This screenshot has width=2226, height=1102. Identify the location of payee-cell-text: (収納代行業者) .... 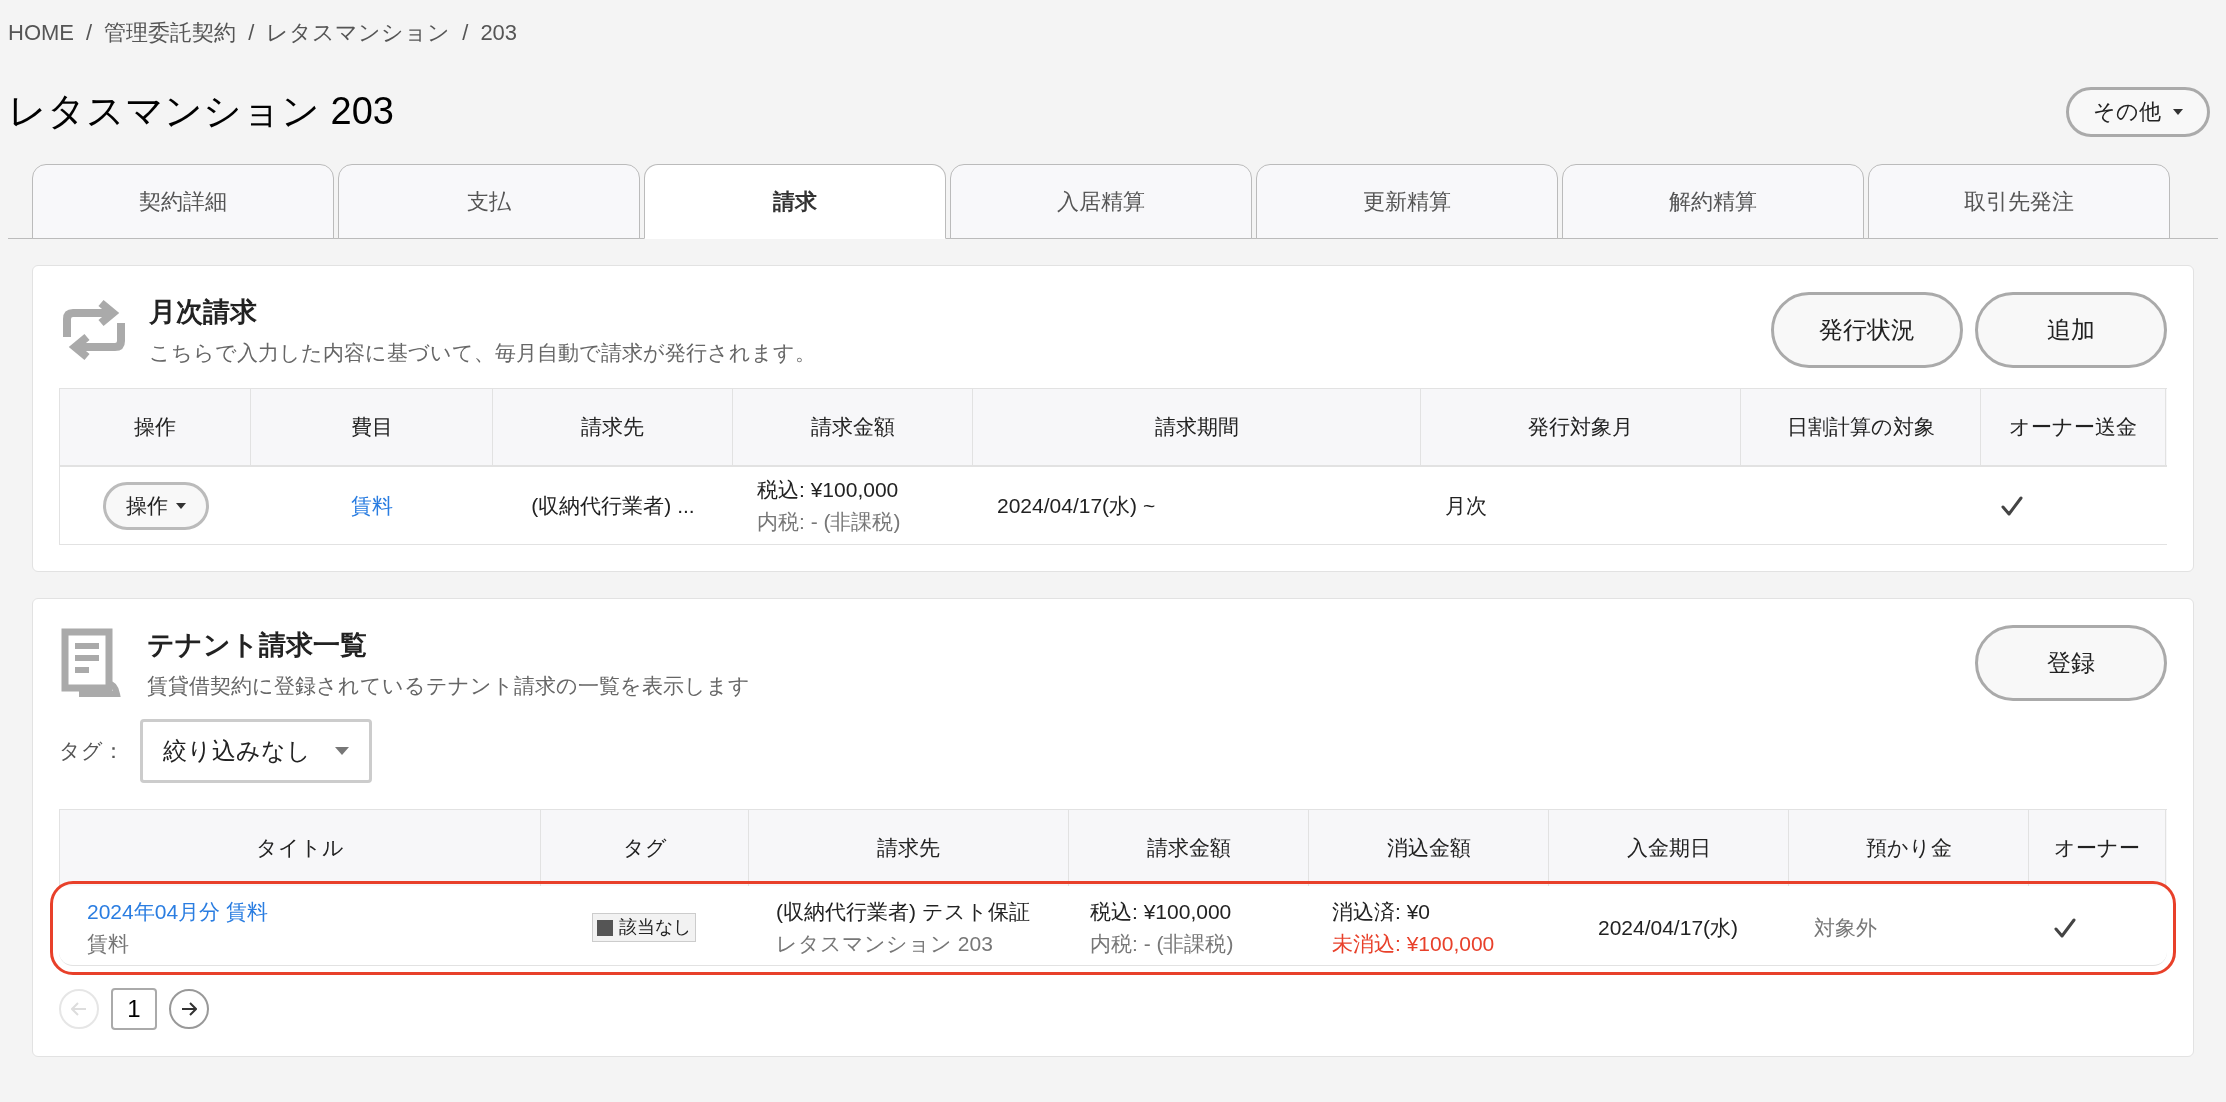
(613, 505).